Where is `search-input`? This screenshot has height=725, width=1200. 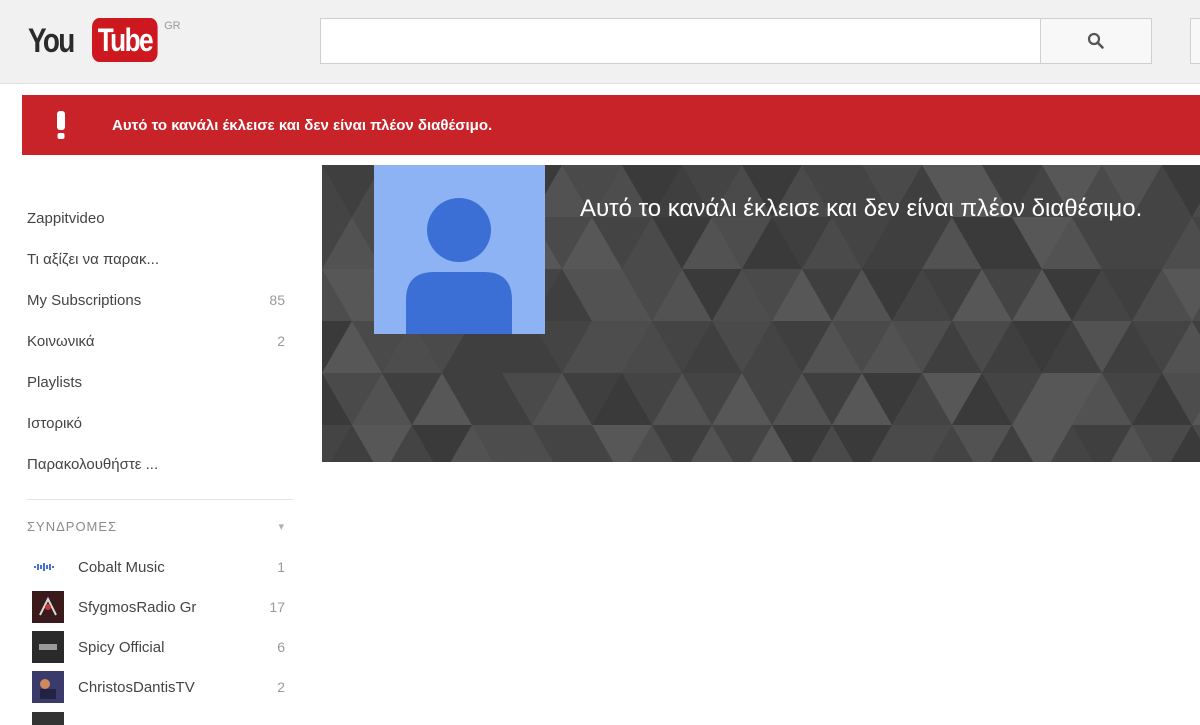 search-input is located at coordinates (681, 41).